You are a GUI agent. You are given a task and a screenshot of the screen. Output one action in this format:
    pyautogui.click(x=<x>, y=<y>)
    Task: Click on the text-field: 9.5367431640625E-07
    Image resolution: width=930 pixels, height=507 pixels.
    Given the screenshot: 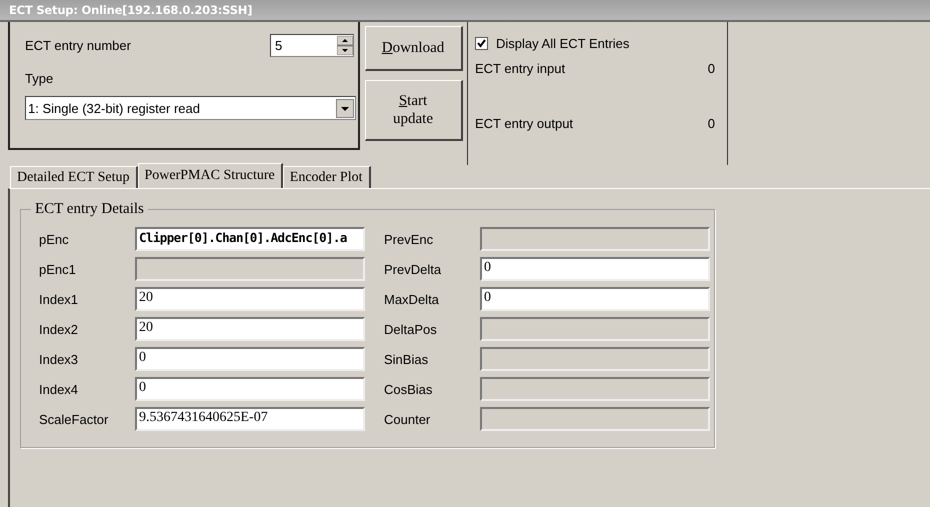 What is the action you would take?
    pyautogui.click(x=250, y=419)
    